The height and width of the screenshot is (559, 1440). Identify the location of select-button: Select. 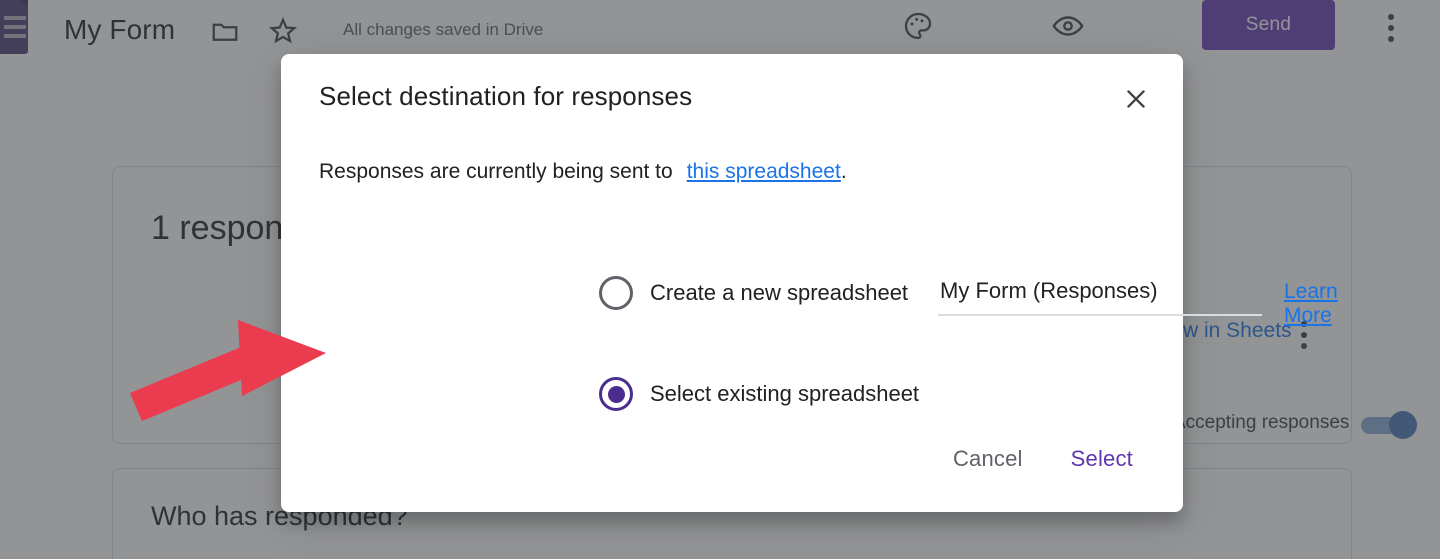
(1102, 459).